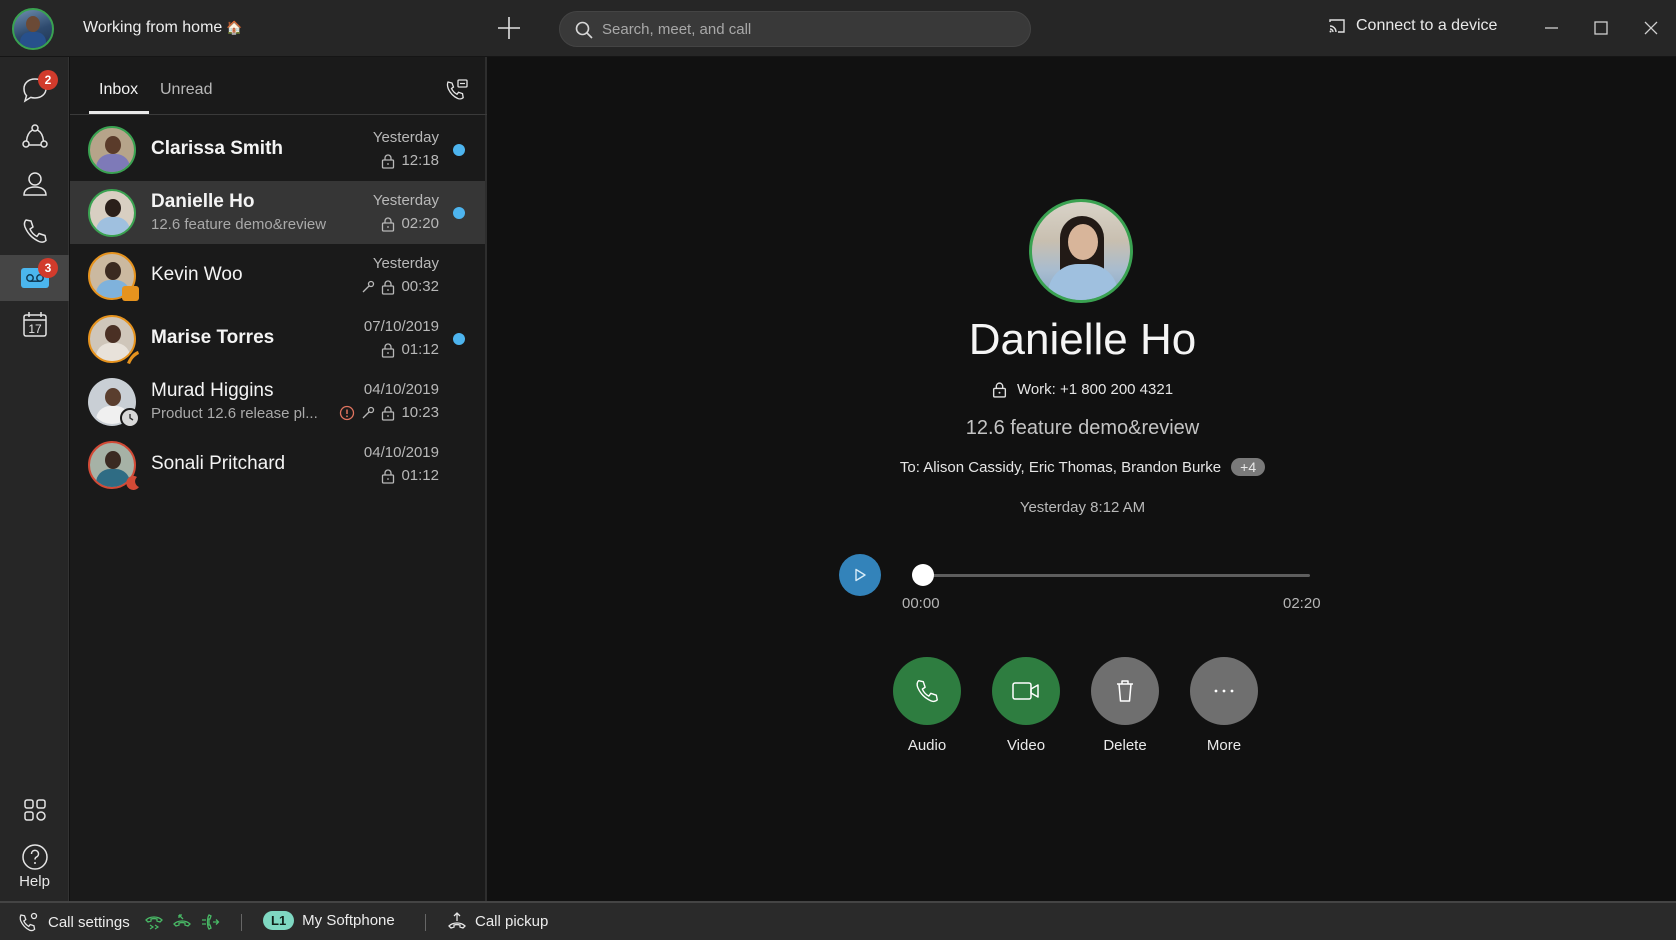  I want to click on play-button, so click(860, 575).